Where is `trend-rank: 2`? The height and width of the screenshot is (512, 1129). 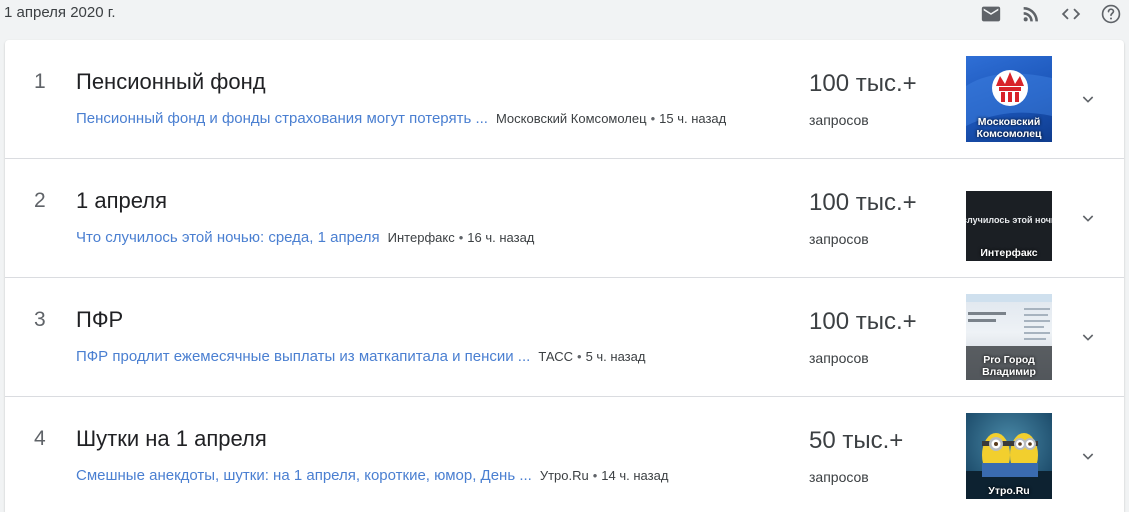 trend-rank: 2 is located at coordinates (40, 200).